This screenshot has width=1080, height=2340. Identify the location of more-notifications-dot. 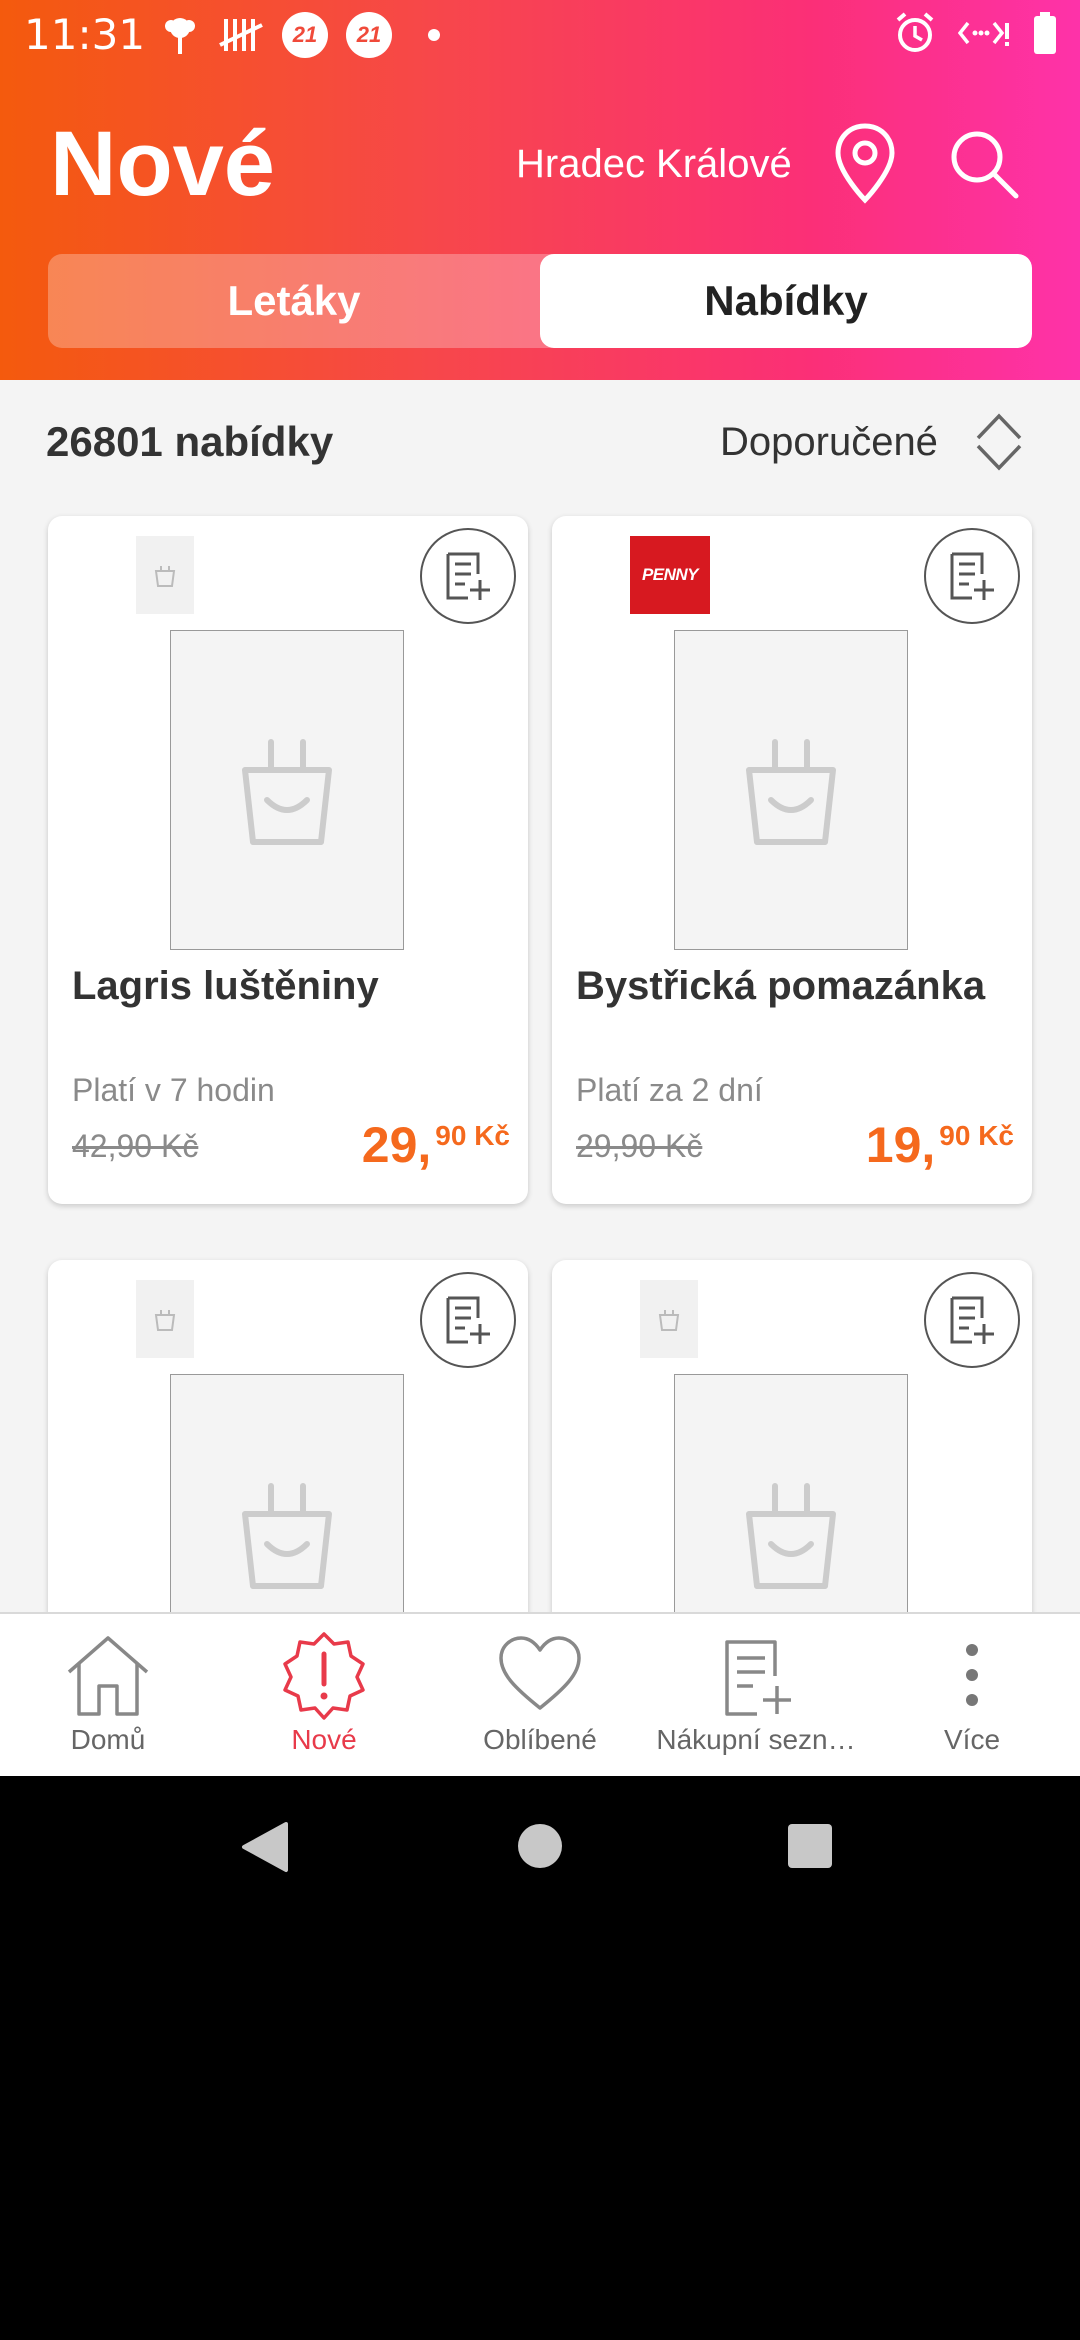
(434, 35).